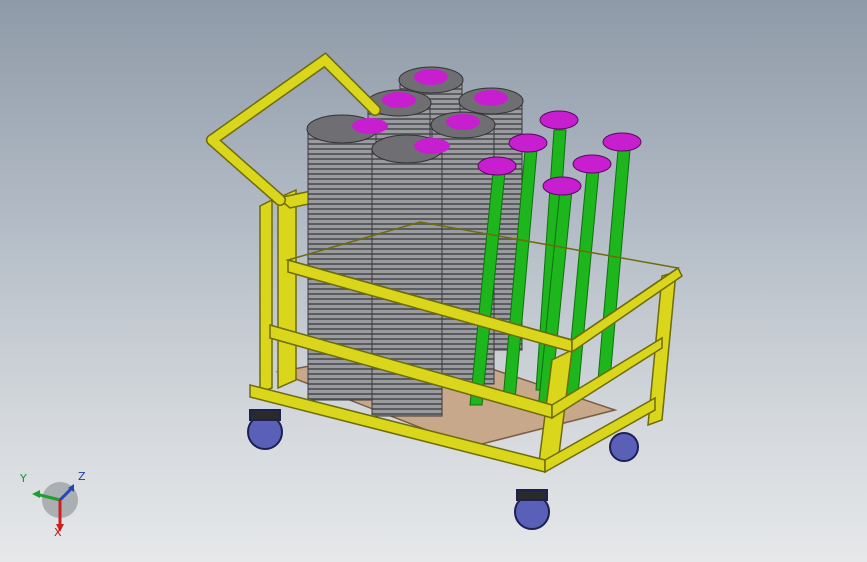  Describe the element at coordinates (58, 532) in the screenshot. I see `x-axis-label: X` at that location.